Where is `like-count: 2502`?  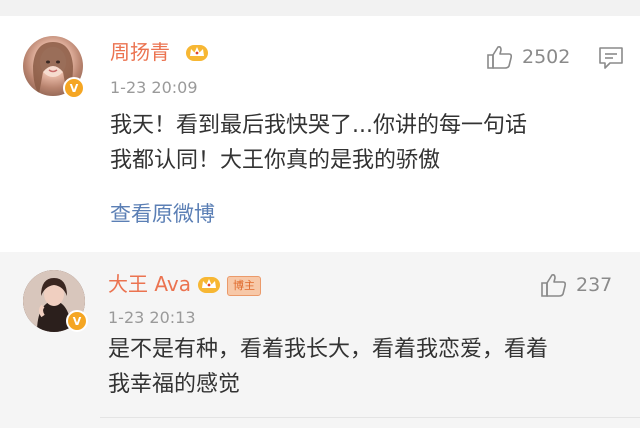
like-count: 2502 is located at coordinates (546, 57).